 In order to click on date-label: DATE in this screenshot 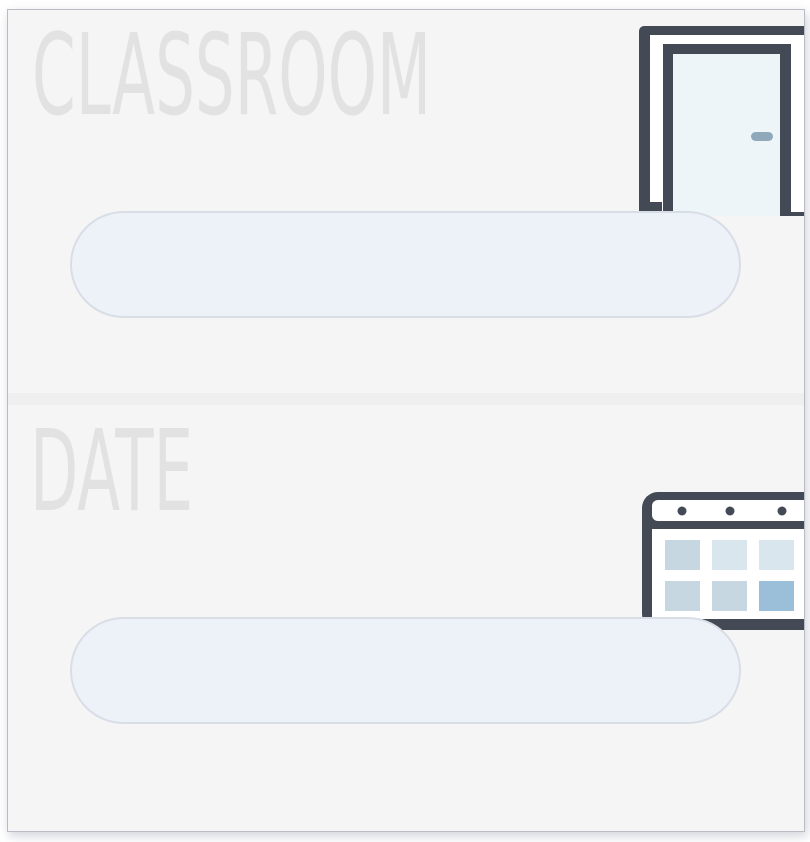, I will do `click(112, 472)`.